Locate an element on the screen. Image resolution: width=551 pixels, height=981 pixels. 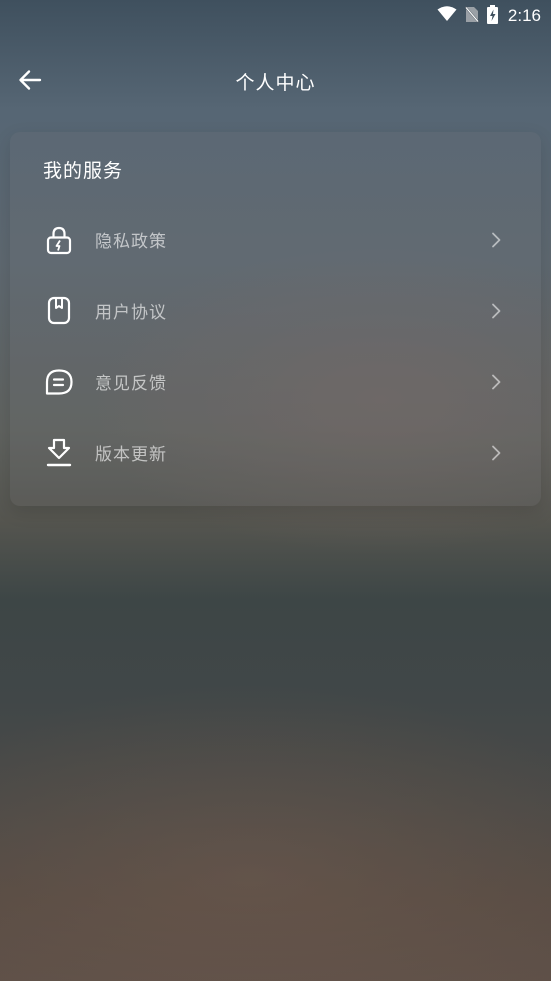
menu-item-label: 隐私政策 is located at coordinates (131, 242).